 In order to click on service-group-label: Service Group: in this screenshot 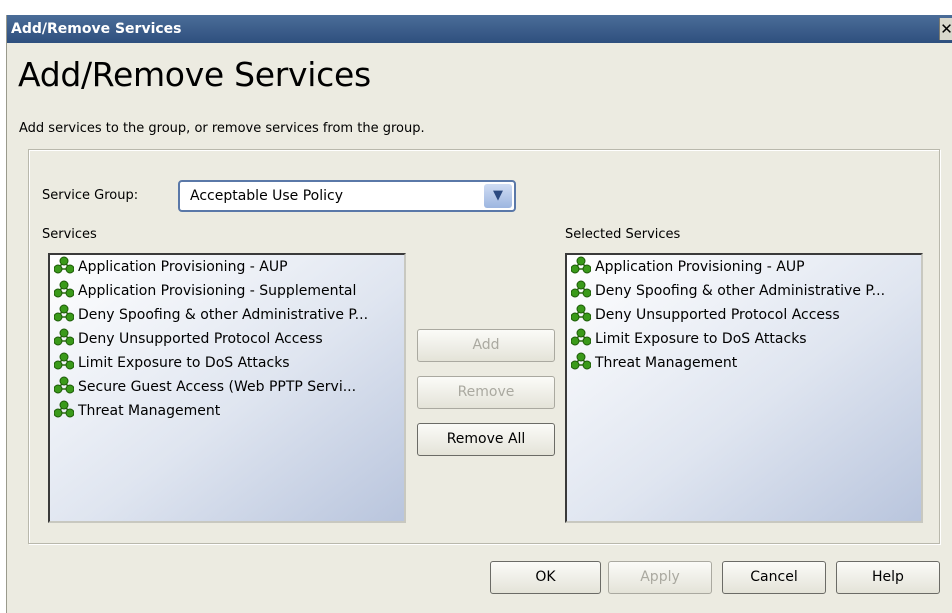, I will do `click(90, 195)`.